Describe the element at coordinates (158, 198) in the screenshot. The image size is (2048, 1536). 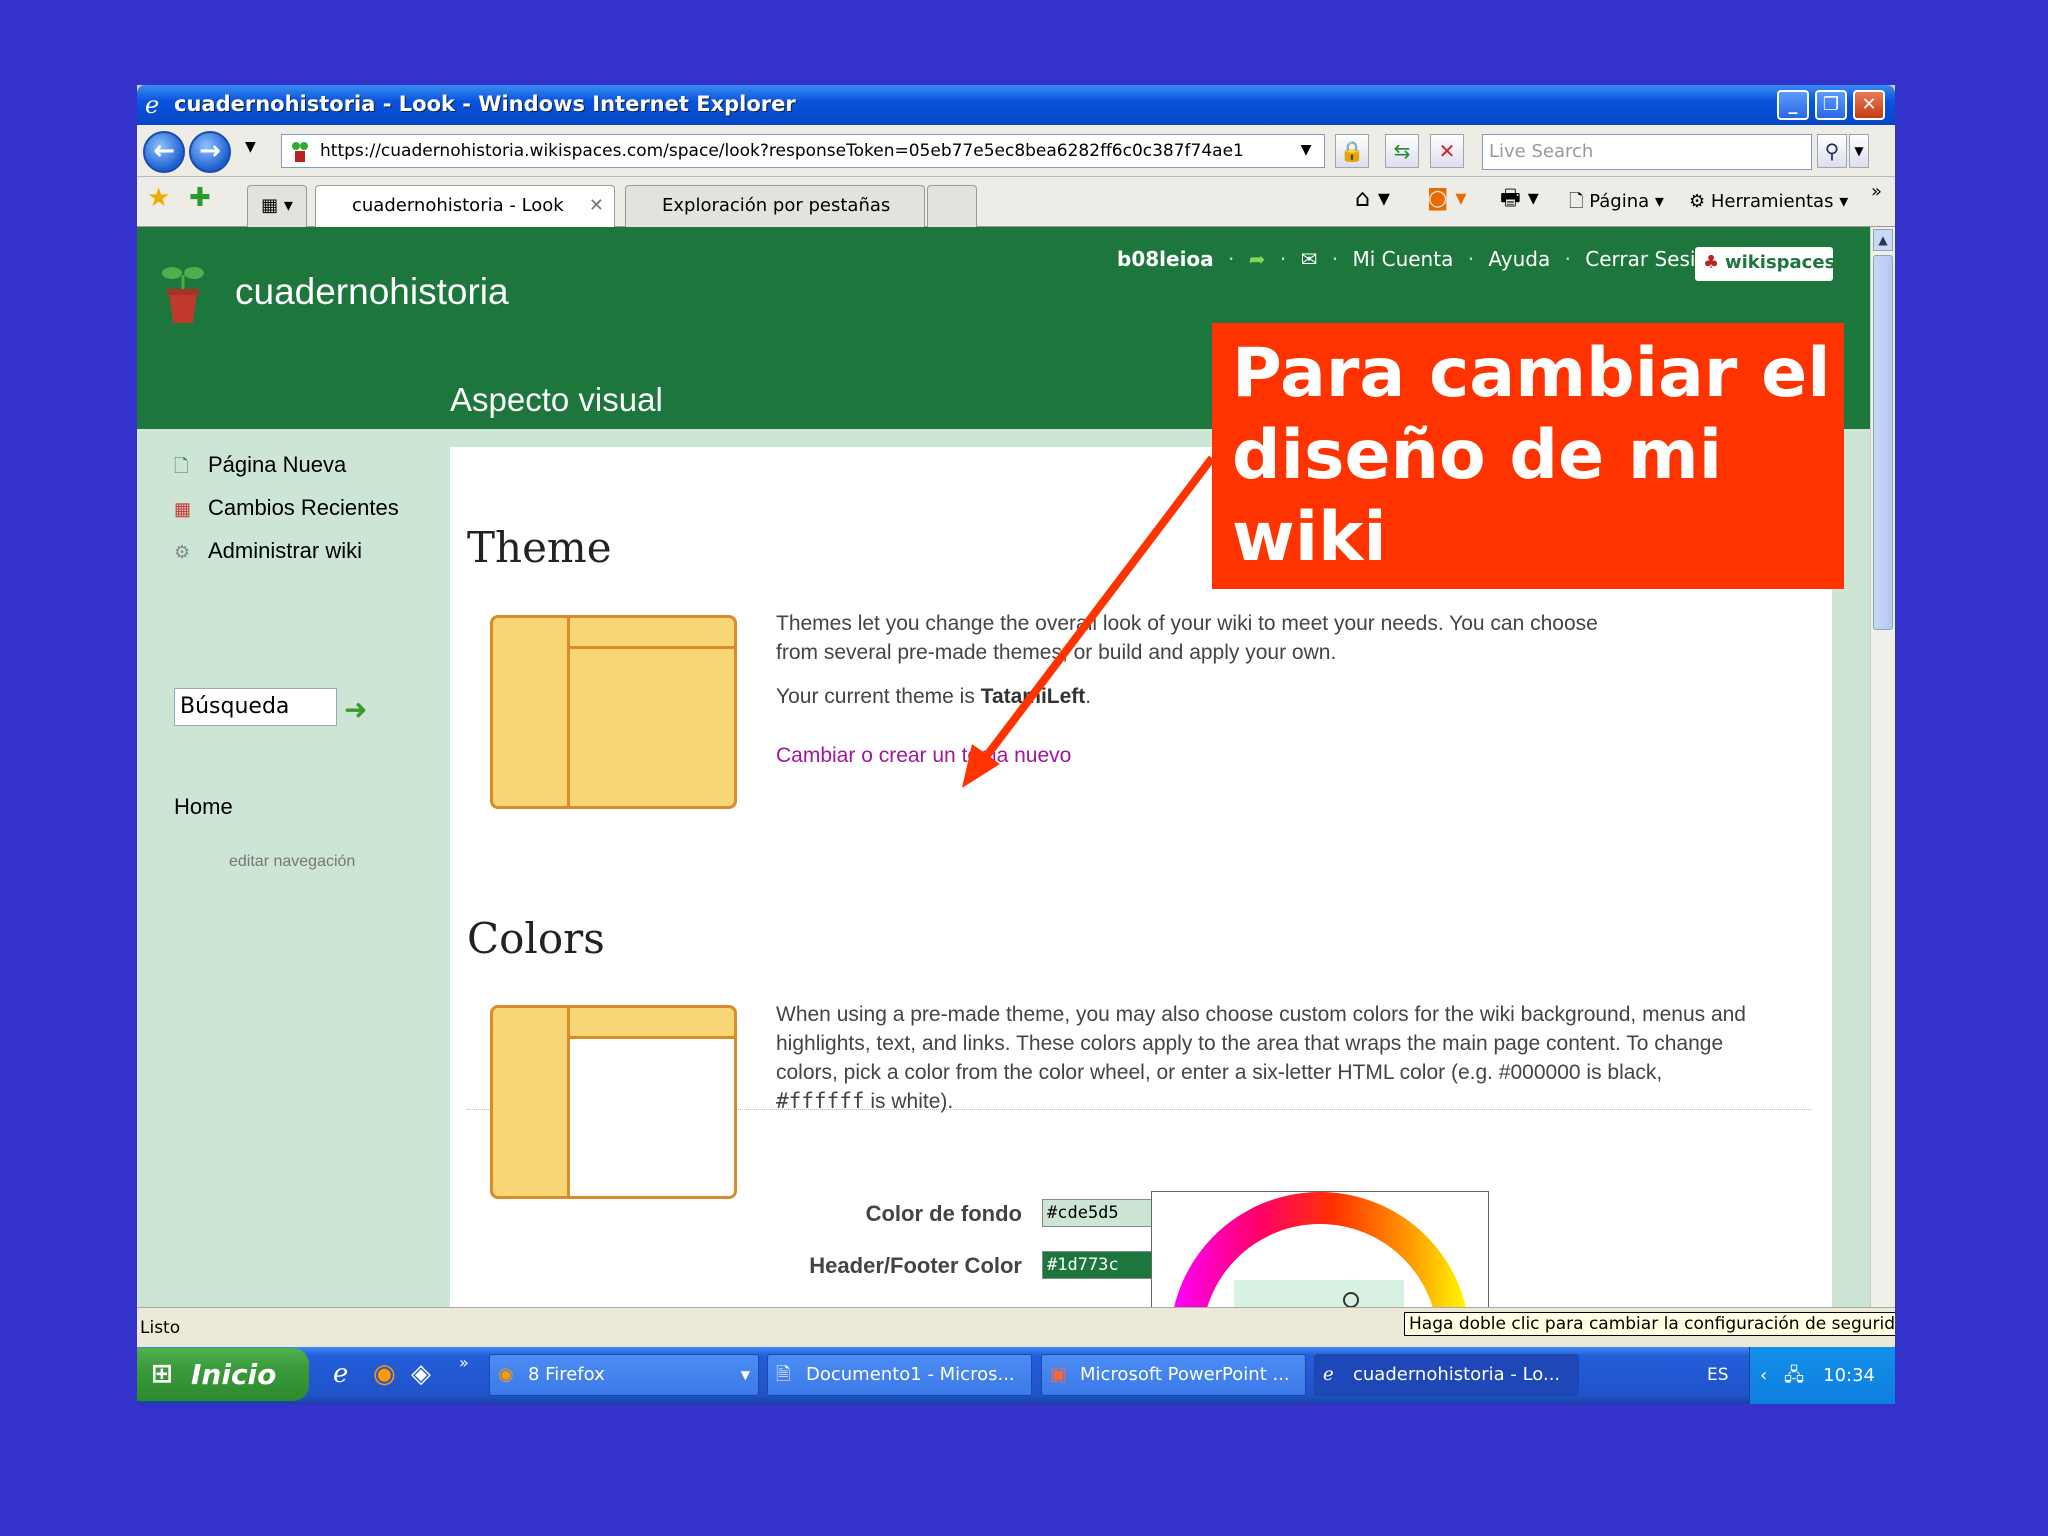
I see `favorites-star-icon: ★` at that location.